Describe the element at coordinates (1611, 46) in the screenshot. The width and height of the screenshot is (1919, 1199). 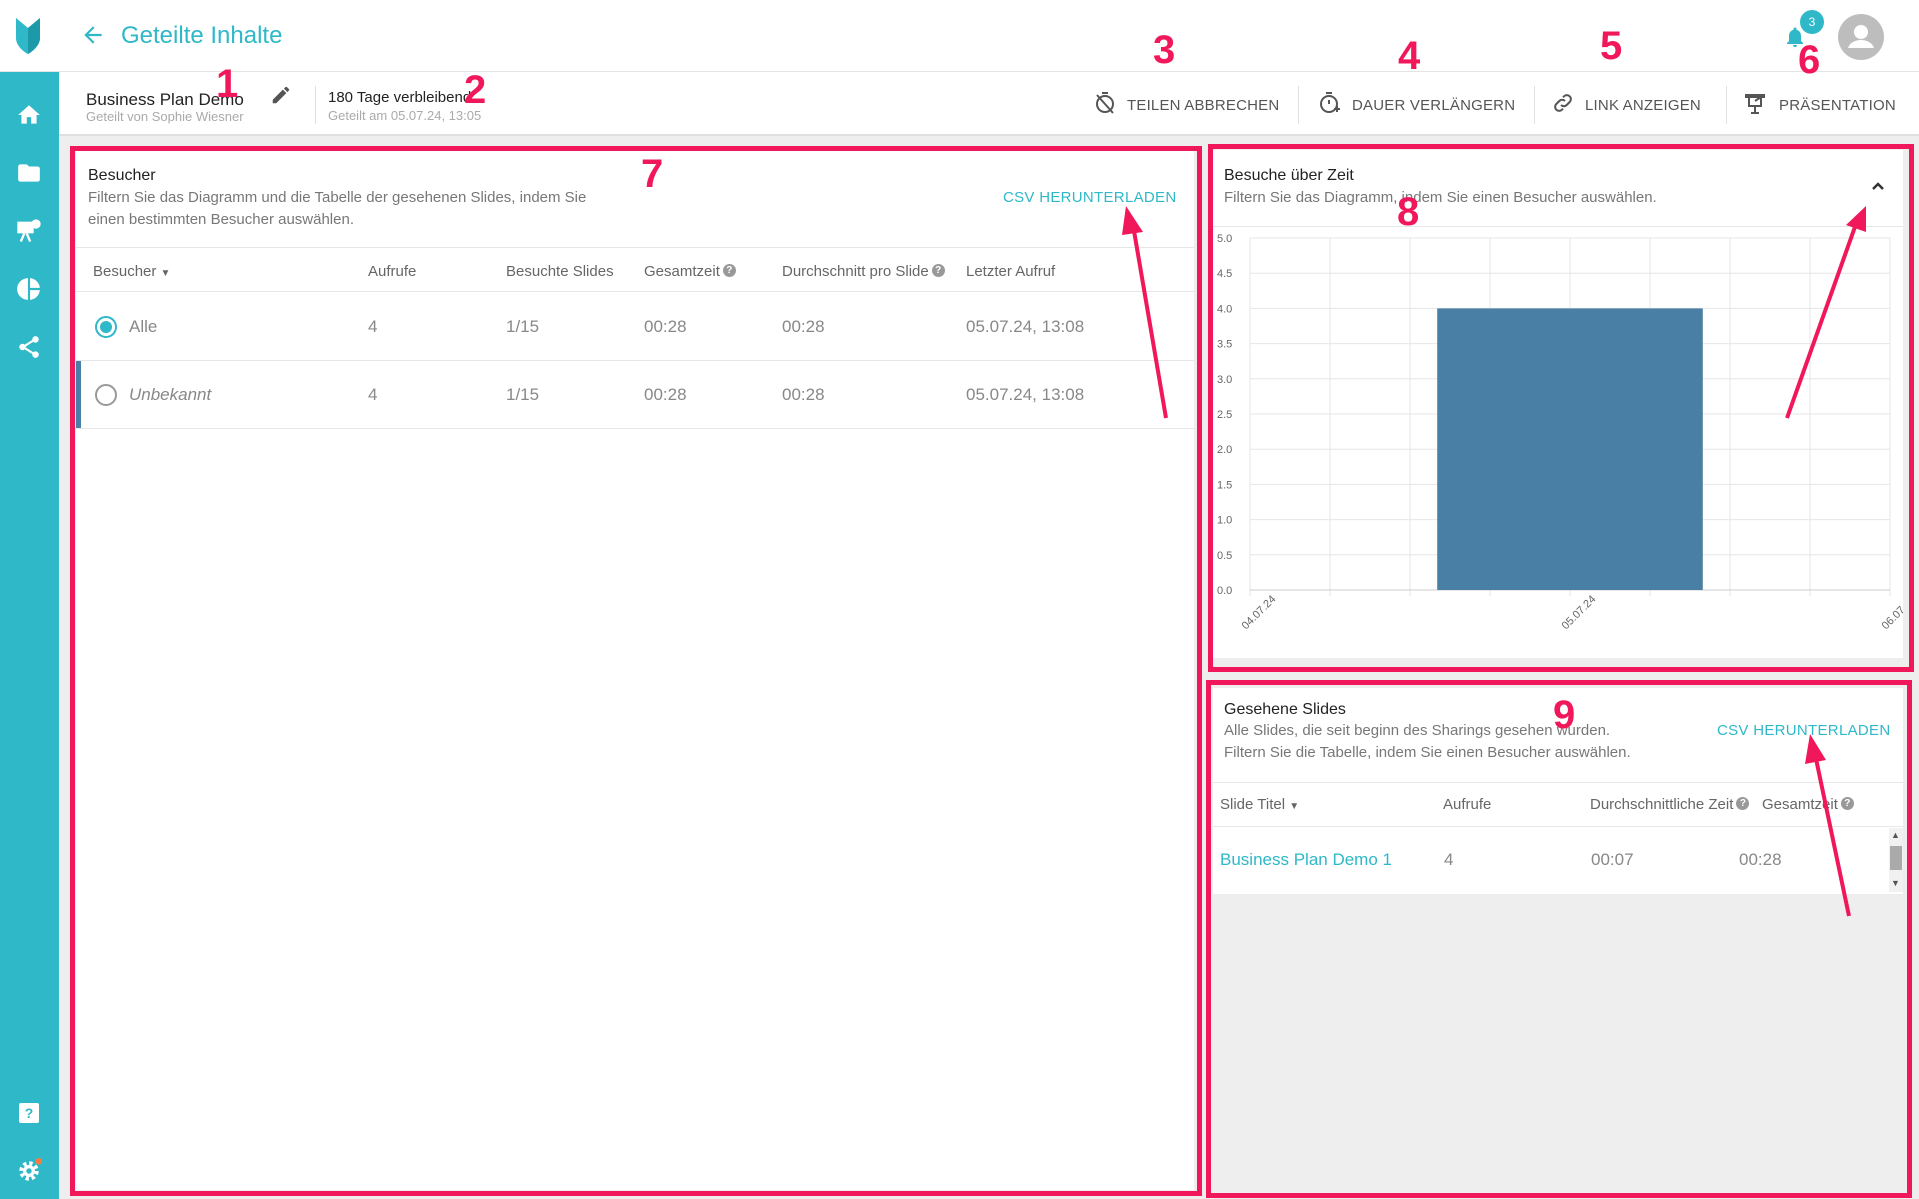
I see `annotation-number-5: 5` at that location.